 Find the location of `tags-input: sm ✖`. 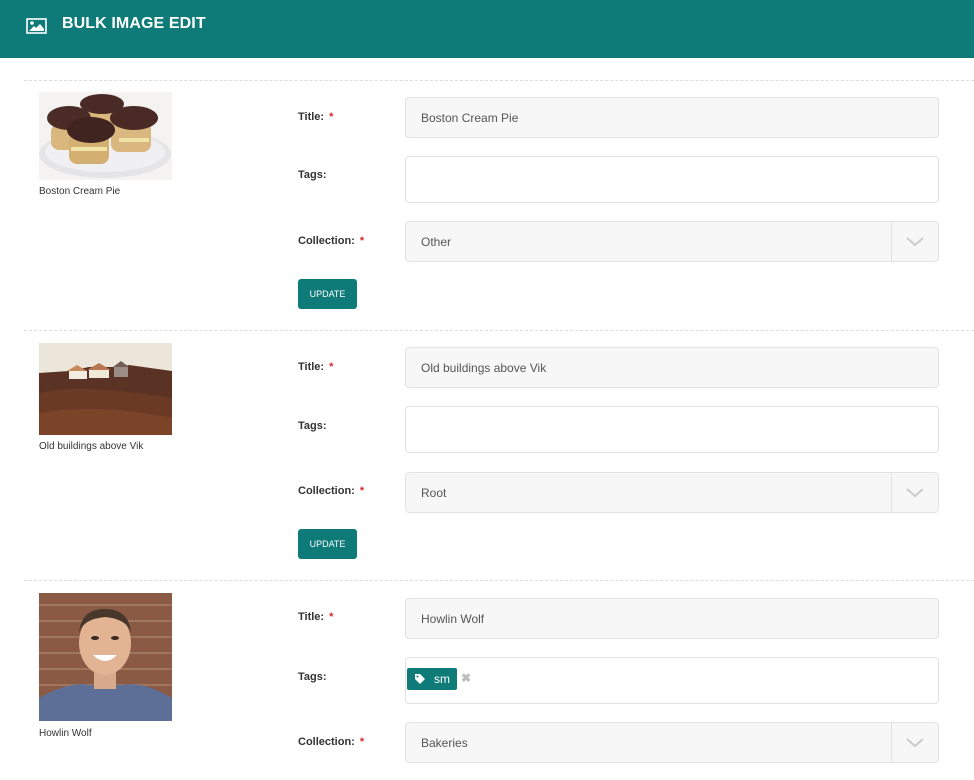

tags-input: sm ✖ is located at coordinates (672, 680).